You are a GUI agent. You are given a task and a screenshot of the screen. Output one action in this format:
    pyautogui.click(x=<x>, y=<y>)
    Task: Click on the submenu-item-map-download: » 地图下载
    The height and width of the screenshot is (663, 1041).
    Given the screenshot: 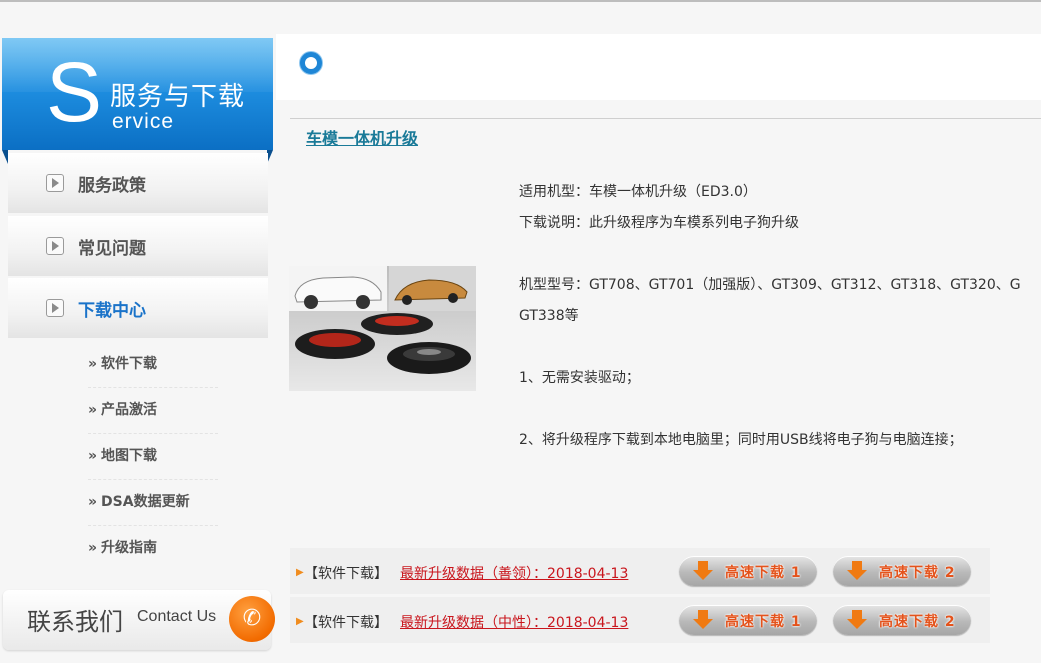 What is the action you would take?
    pyautogui.click(x=153, y=456)
    